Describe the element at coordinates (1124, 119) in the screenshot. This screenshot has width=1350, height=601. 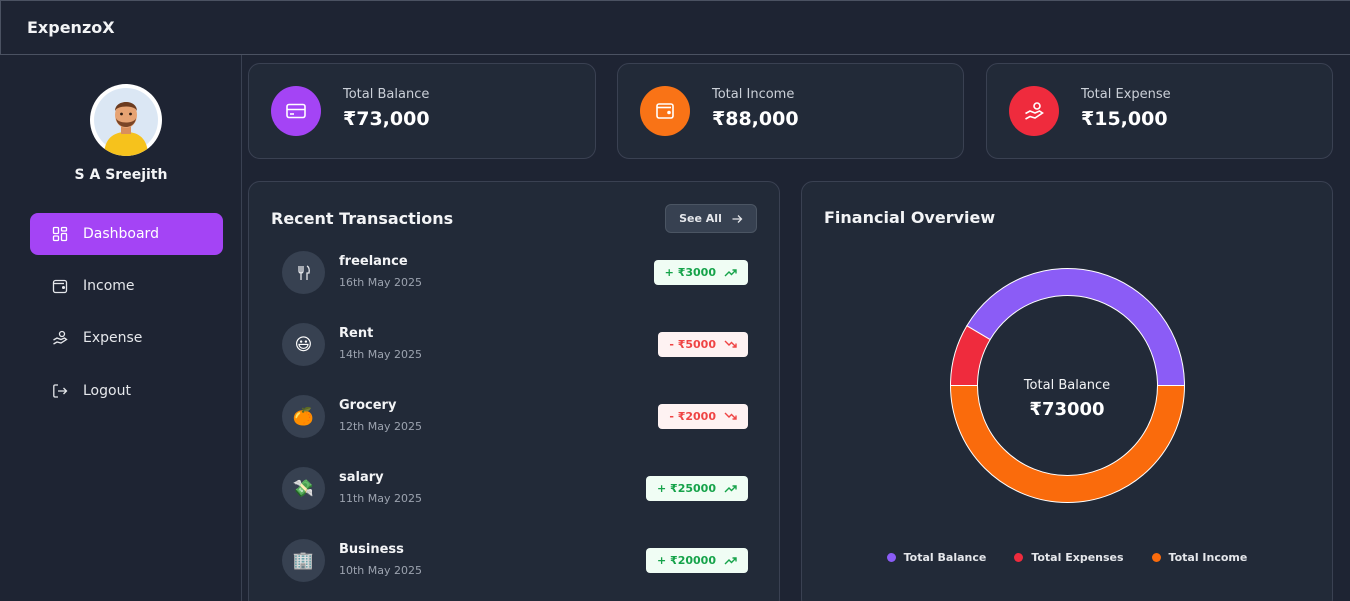
I see `stat-value: ₹15,000` at that location.